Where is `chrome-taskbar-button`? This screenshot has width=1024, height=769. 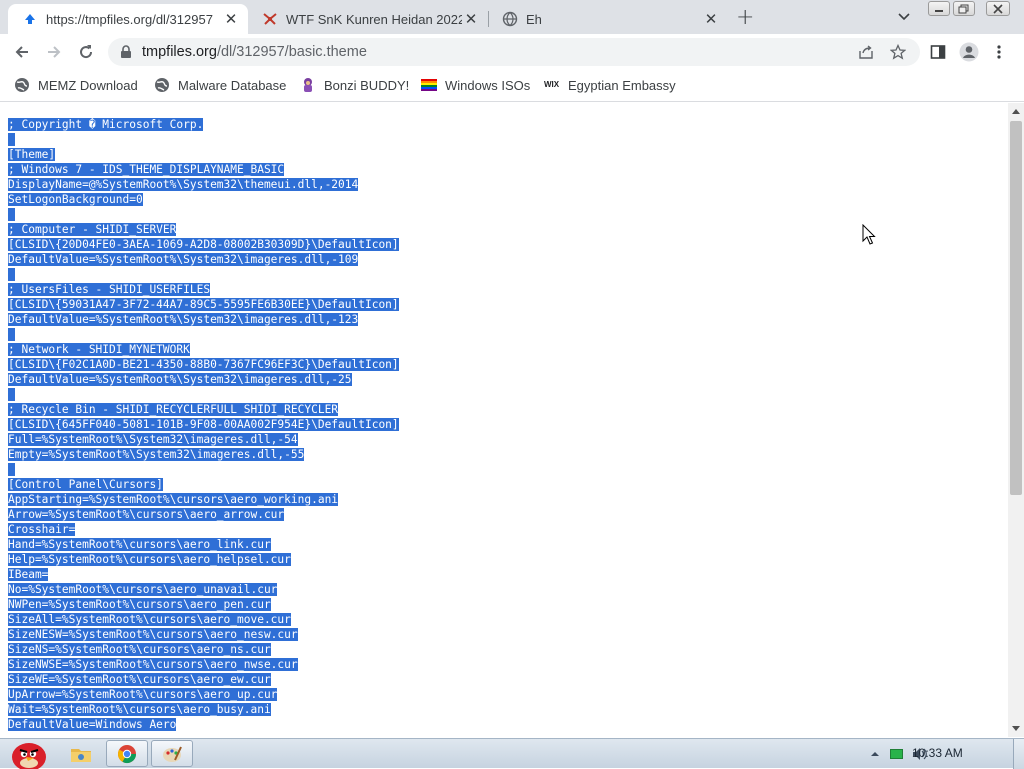 chrome-taskbar-button is located at coordinates (127, 753).